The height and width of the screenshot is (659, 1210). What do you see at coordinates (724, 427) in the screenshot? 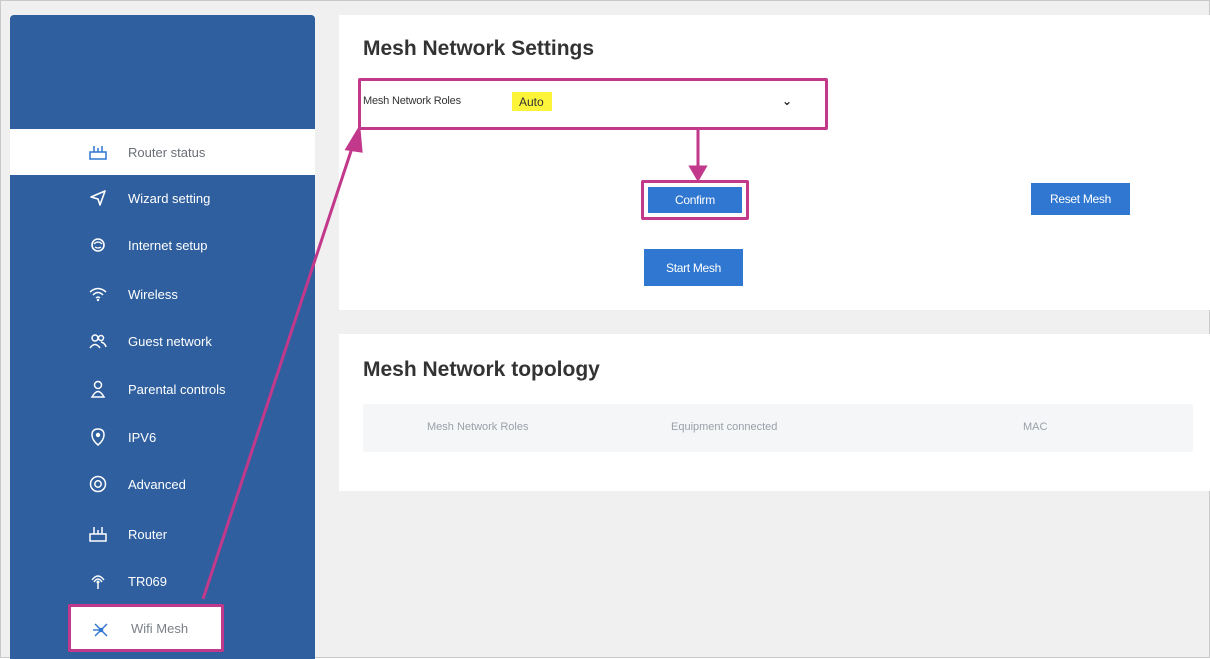
I see `column-header-equipment: Equipment connected` at bounding box center [724, 427].